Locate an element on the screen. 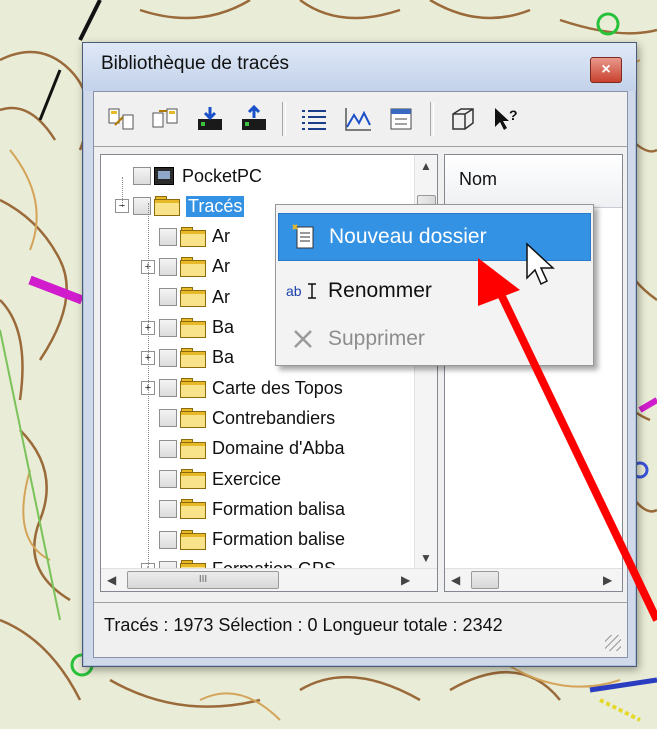  tree-item-label: Formation balisa is located at coordinates (279, 508).